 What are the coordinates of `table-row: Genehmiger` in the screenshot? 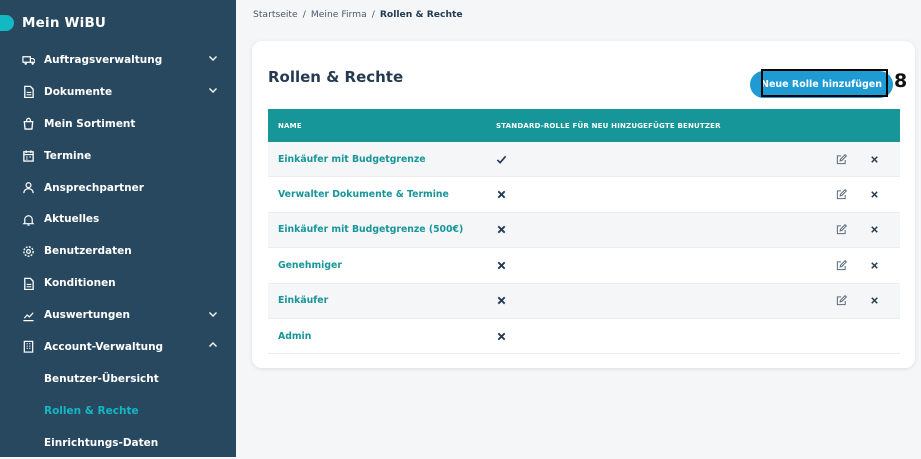 It's located at (584, 266).